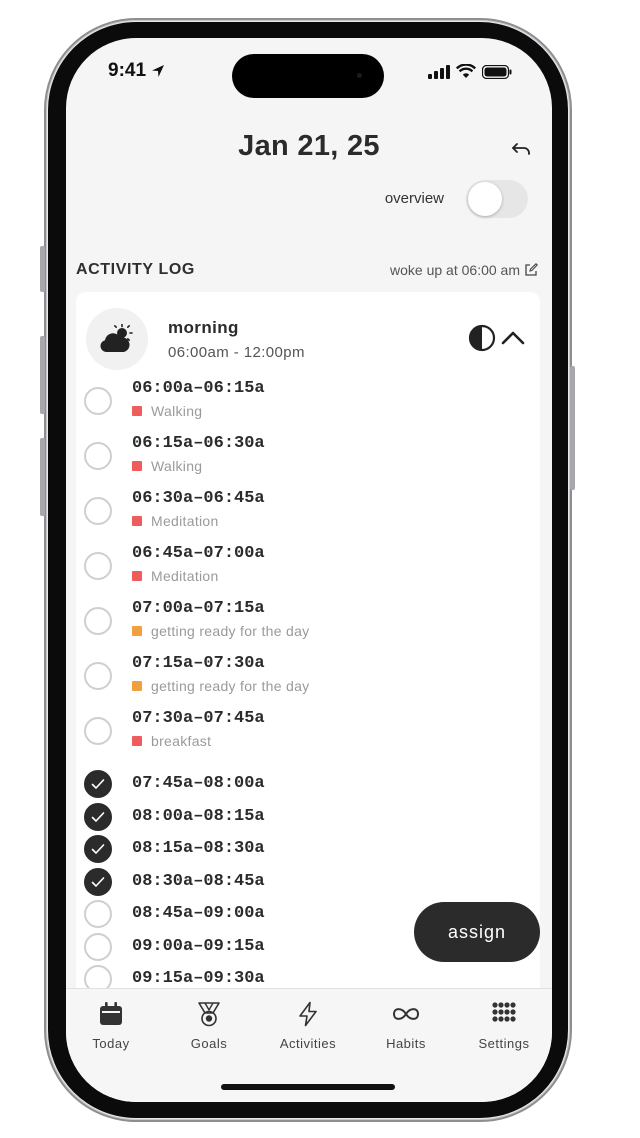 Image resolution: width=640 pixels, height=1138 pixels. I want to click on wifi-icon, so click(466, 71).